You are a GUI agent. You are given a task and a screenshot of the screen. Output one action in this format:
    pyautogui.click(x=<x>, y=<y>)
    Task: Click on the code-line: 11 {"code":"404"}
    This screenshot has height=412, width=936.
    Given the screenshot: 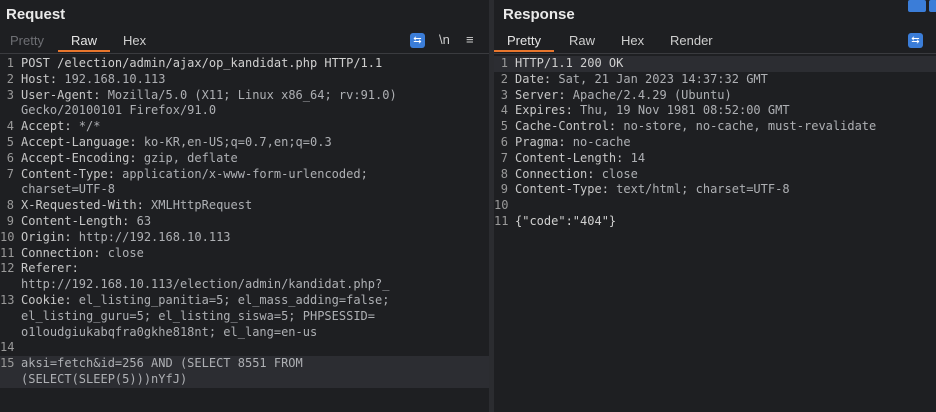 What is the action you would take?
    pyautogui.click(x=715, y=222)
    